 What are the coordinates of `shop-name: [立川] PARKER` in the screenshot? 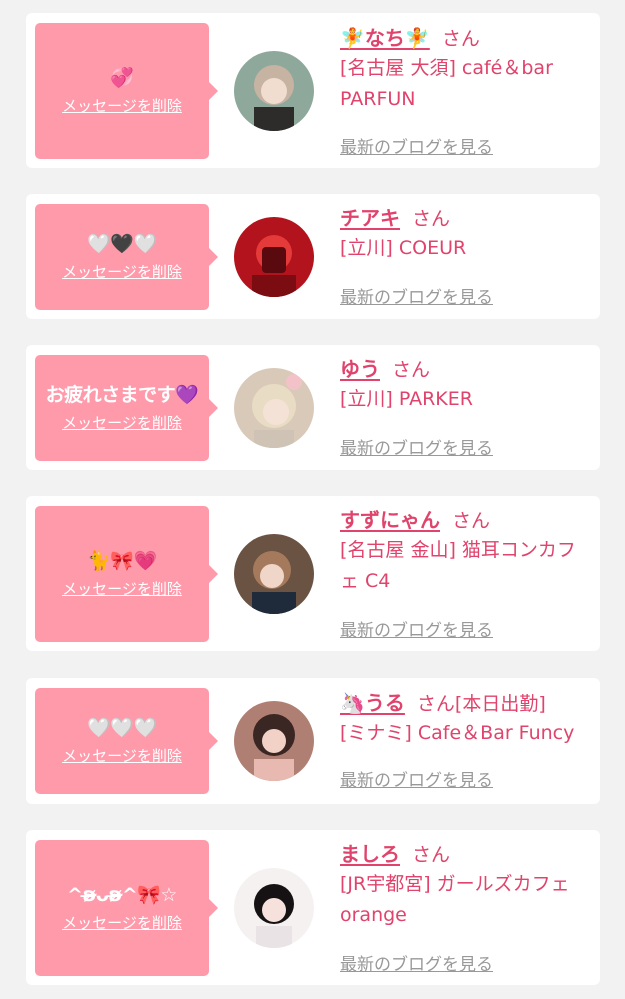 It's located at (406, 399).